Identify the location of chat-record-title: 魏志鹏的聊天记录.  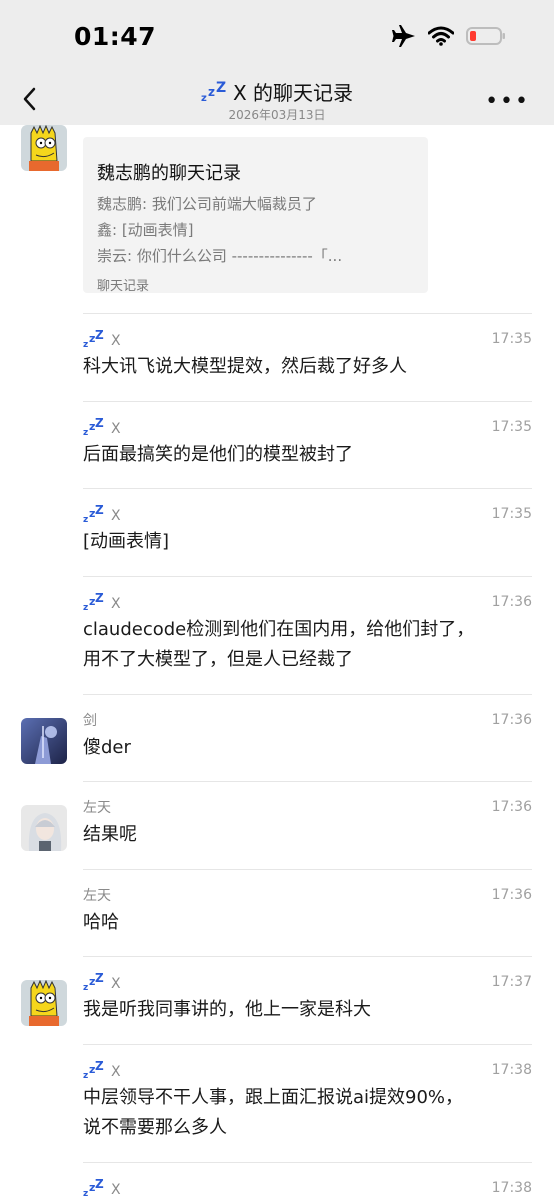
(169, 173).